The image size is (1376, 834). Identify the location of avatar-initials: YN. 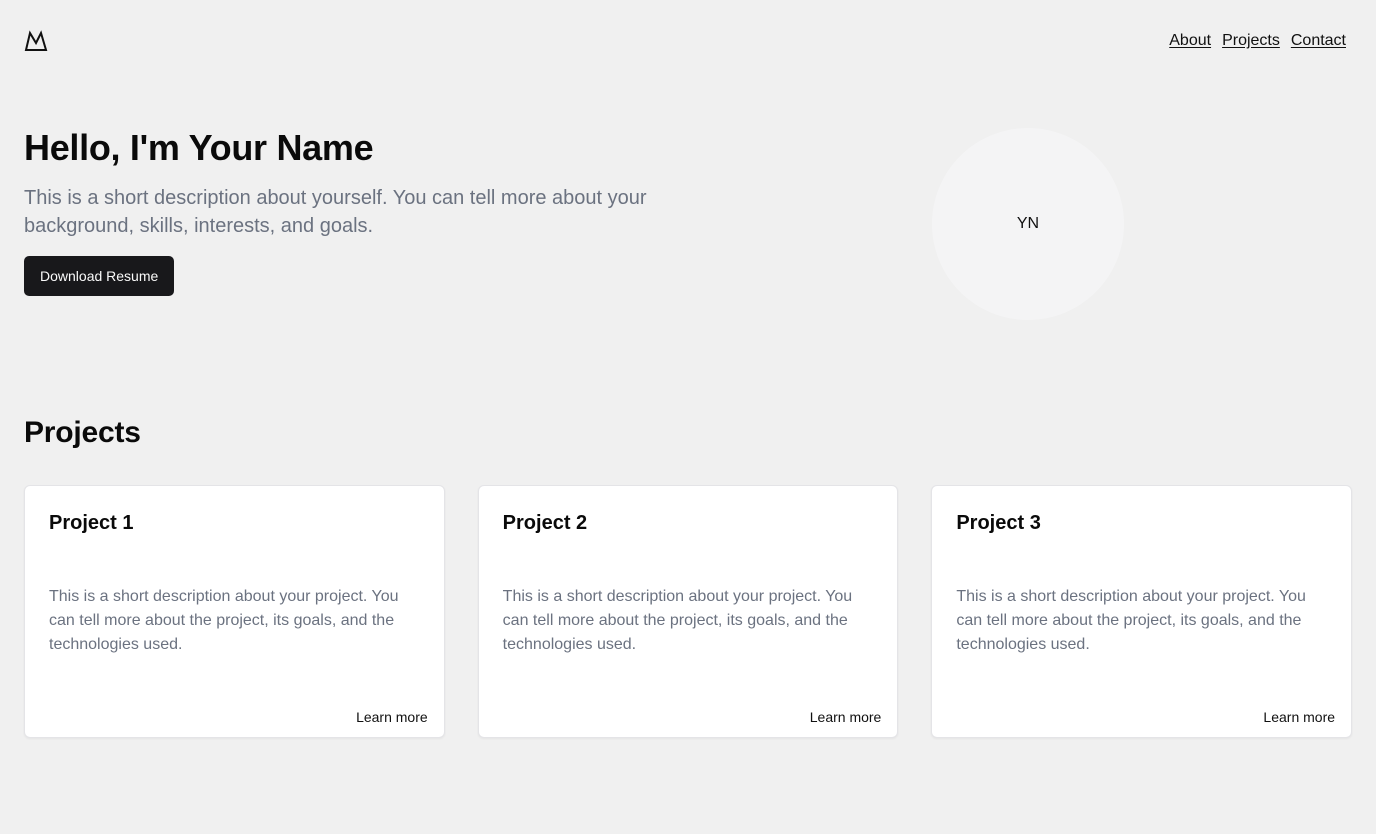
(1028, 223).